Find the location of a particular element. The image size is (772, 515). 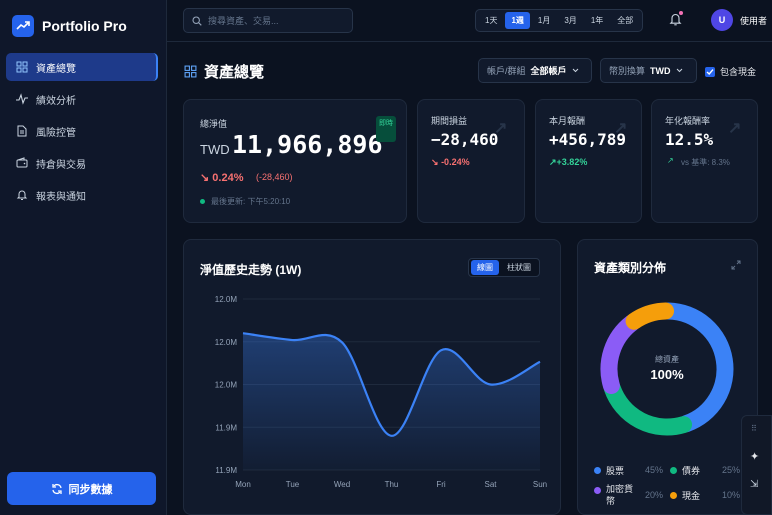

donut-center-value: 100% is located at coordinates (667, 374).